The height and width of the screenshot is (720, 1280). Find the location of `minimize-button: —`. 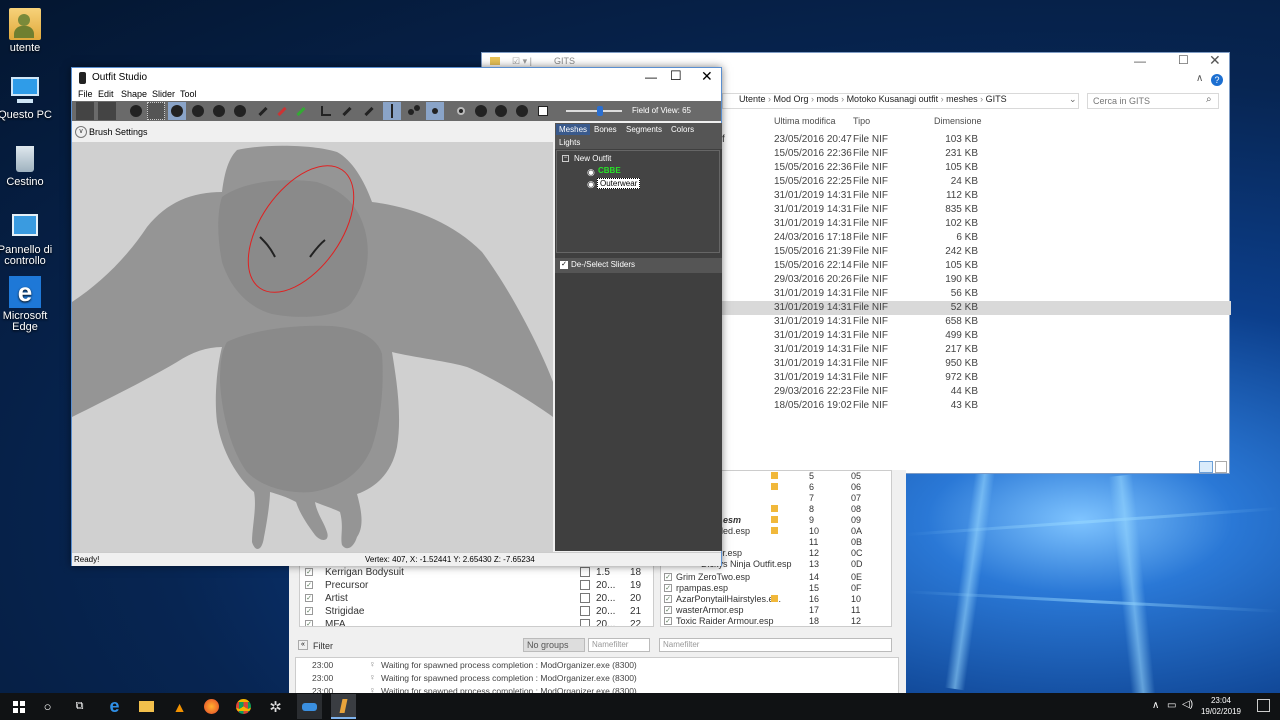

minimize-button: — is located at coordinates (1140, 61).